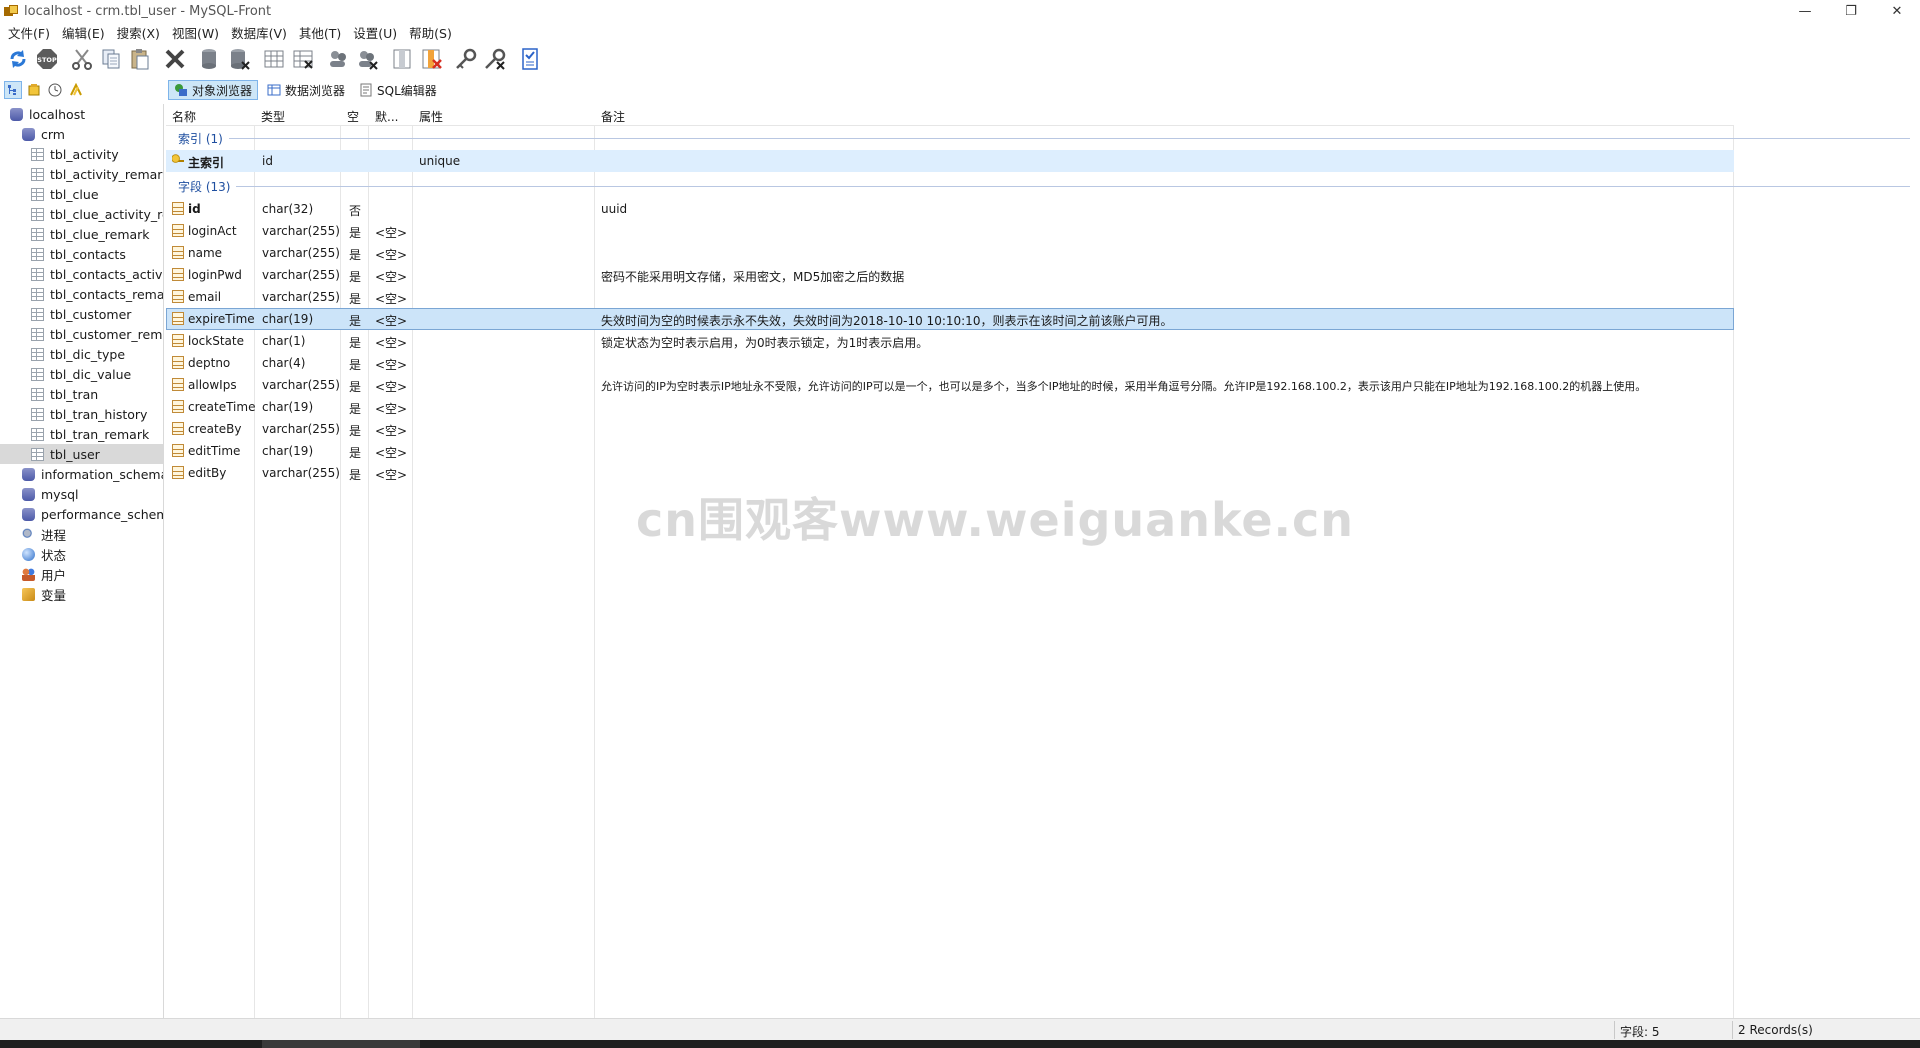  Describe the element at coordinates (950, 231) in the screenshot. I see `field-row: loginAct varchar(255) 是 <空>` at that location.